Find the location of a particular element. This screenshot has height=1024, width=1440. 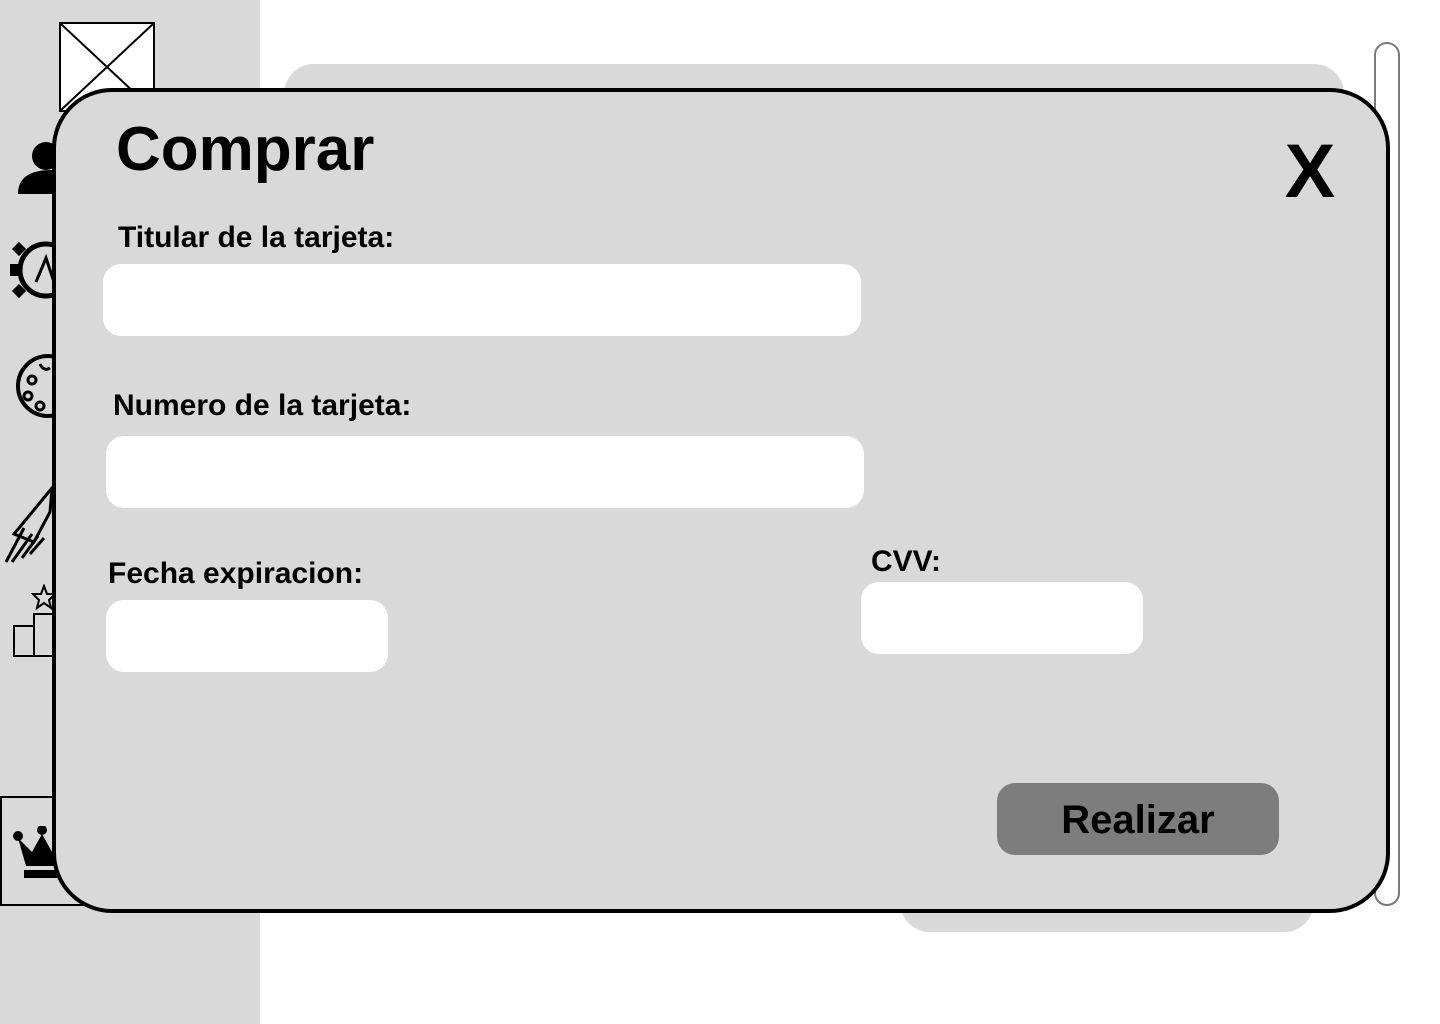

rocket-icon is located at coordinates (30, 524).